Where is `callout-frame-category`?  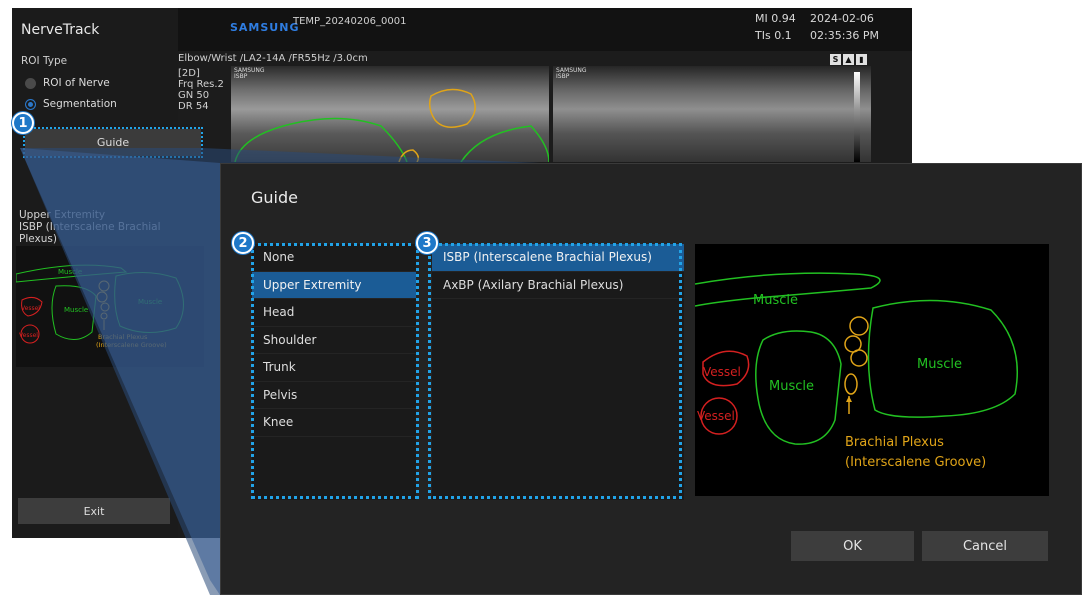
callout-frame-category is located at coordinates (335, 371).